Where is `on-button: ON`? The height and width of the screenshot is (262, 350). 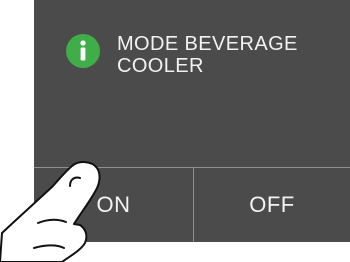
on-button: ON is located at coordinates (113, 205).